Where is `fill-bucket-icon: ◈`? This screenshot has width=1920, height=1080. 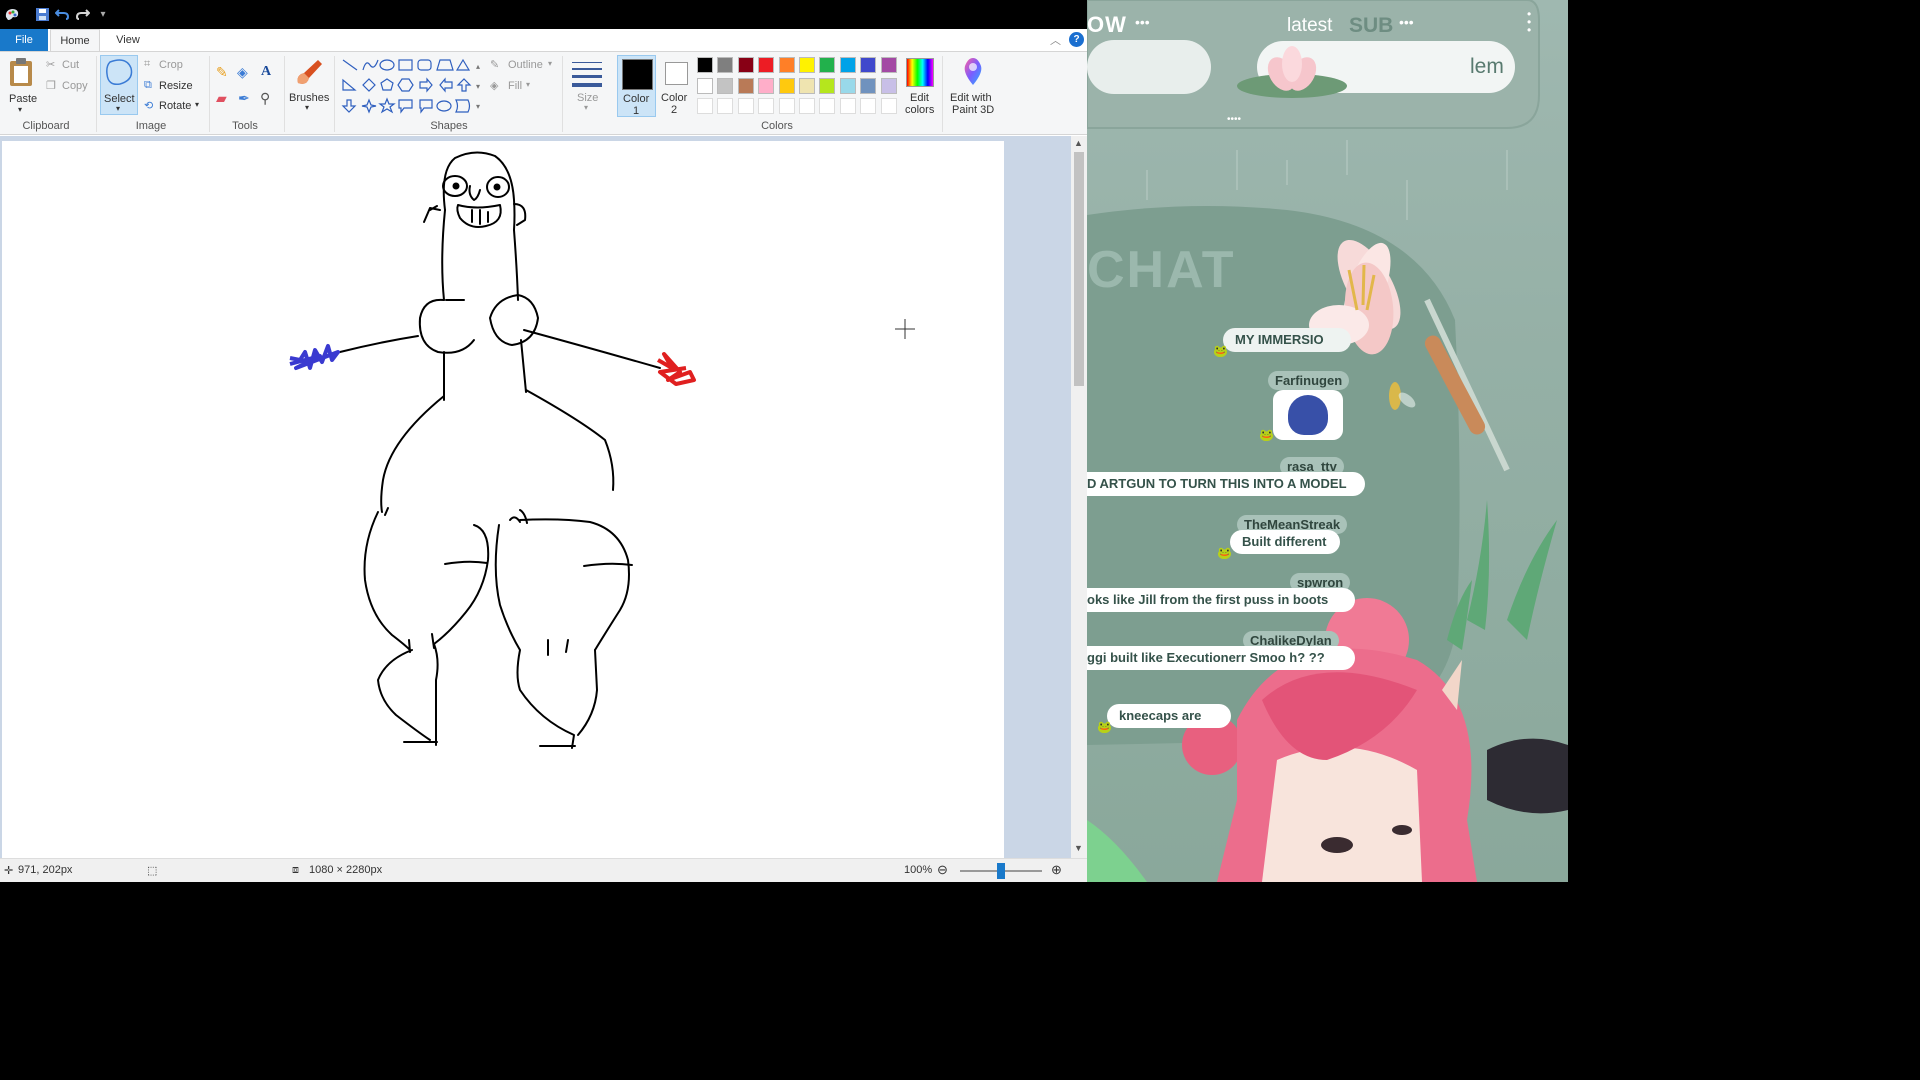
fill-bucket-icon: ◈ is located at coordinates (242, 72).